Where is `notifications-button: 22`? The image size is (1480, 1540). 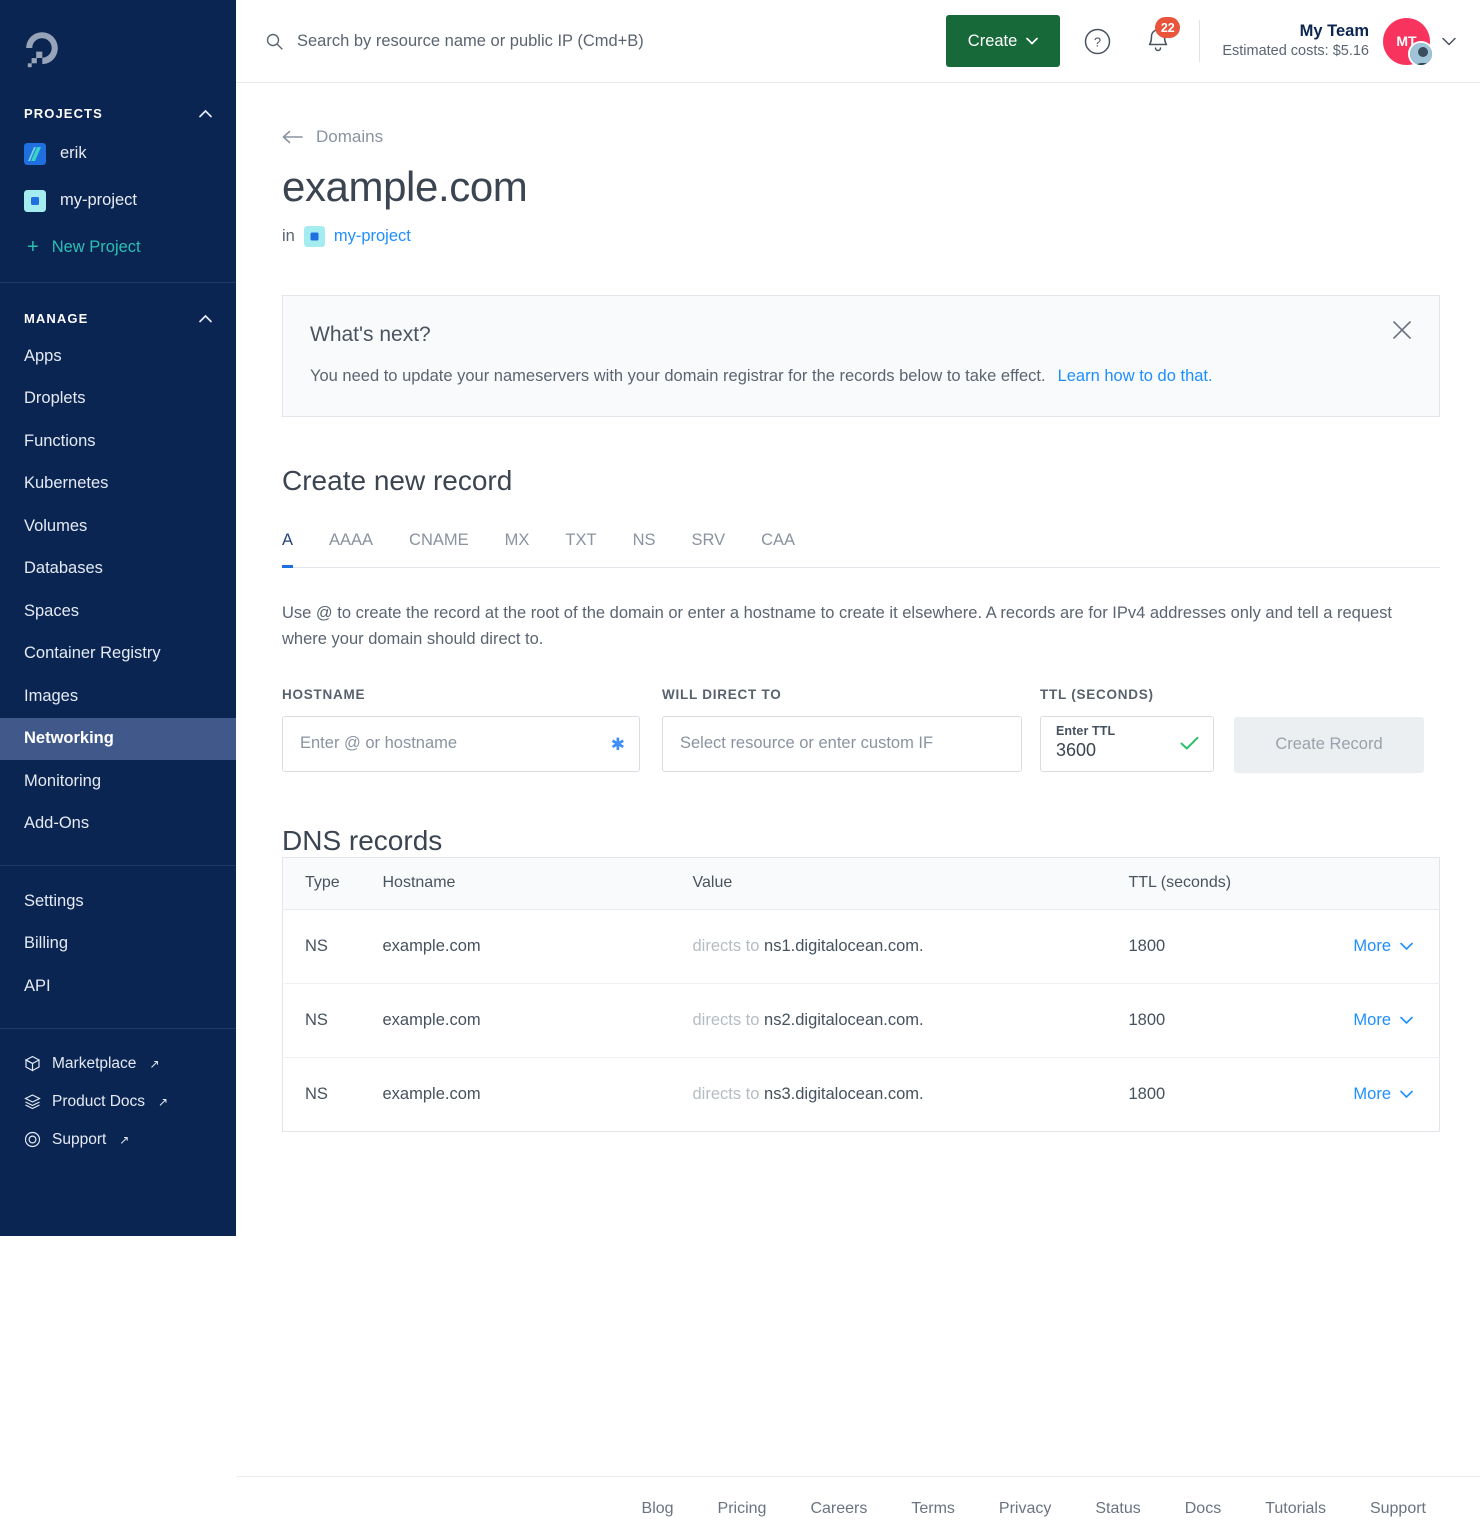 notifications-button: 22 is located at coordinates (1162, 37).